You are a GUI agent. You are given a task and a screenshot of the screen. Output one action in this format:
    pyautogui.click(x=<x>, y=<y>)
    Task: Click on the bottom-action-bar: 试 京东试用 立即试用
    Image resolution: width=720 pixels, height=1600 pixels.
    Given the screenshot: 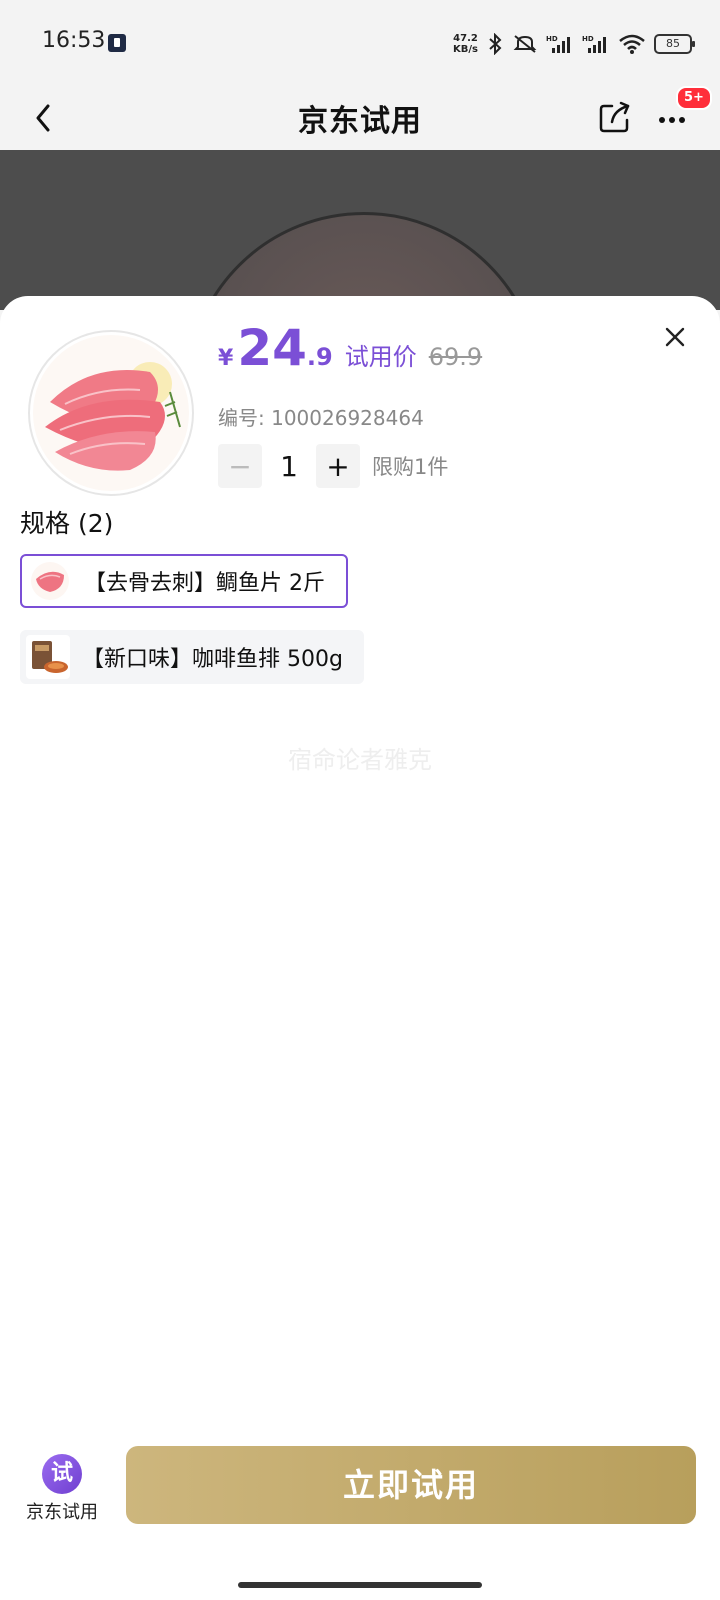 What is the action you would take?
    pyautogui.click(x=360, y=1497)
    